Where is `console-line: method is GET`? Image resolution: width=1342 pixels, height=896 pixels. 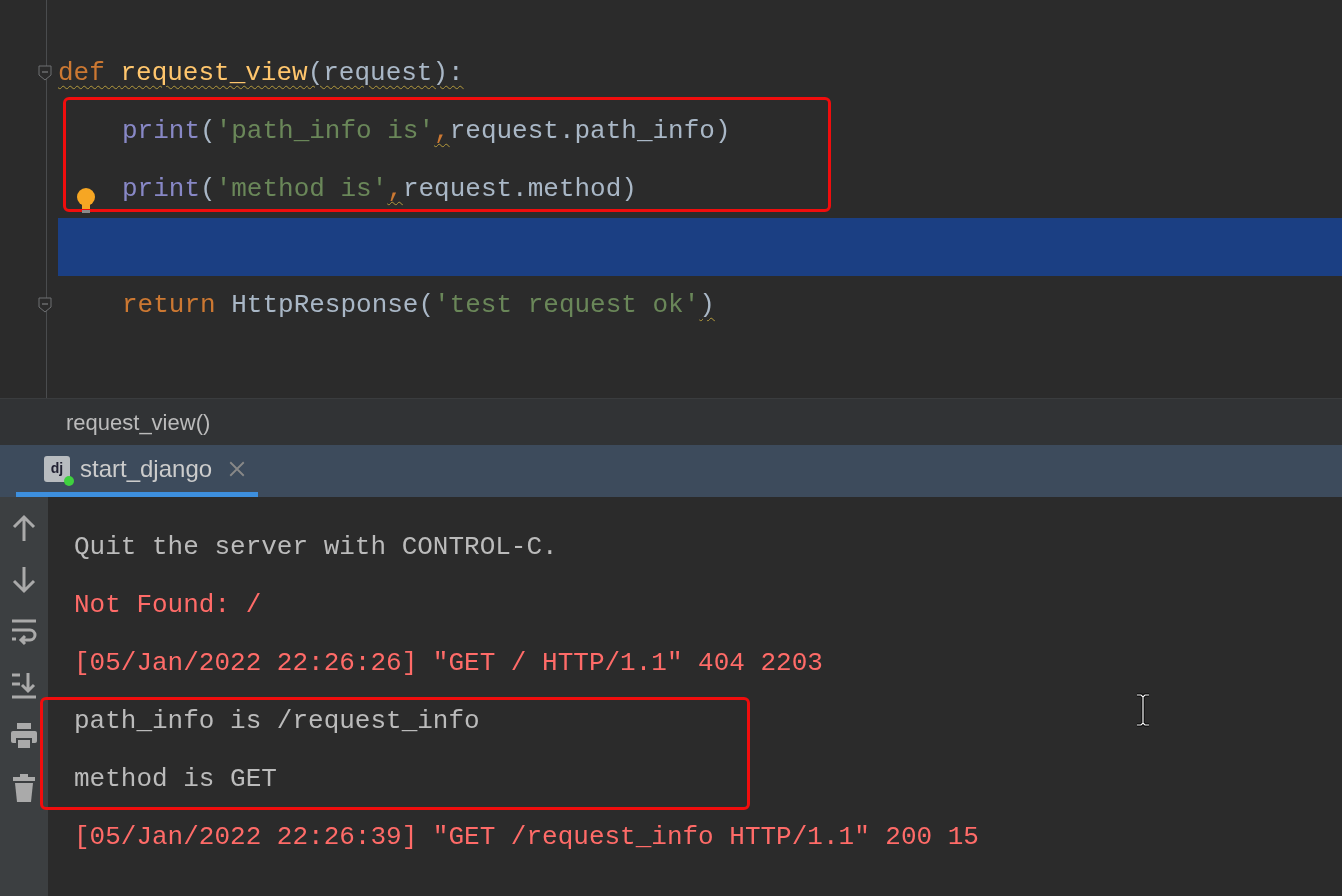
console-line: method is GET is located at coordinates (175, 779).